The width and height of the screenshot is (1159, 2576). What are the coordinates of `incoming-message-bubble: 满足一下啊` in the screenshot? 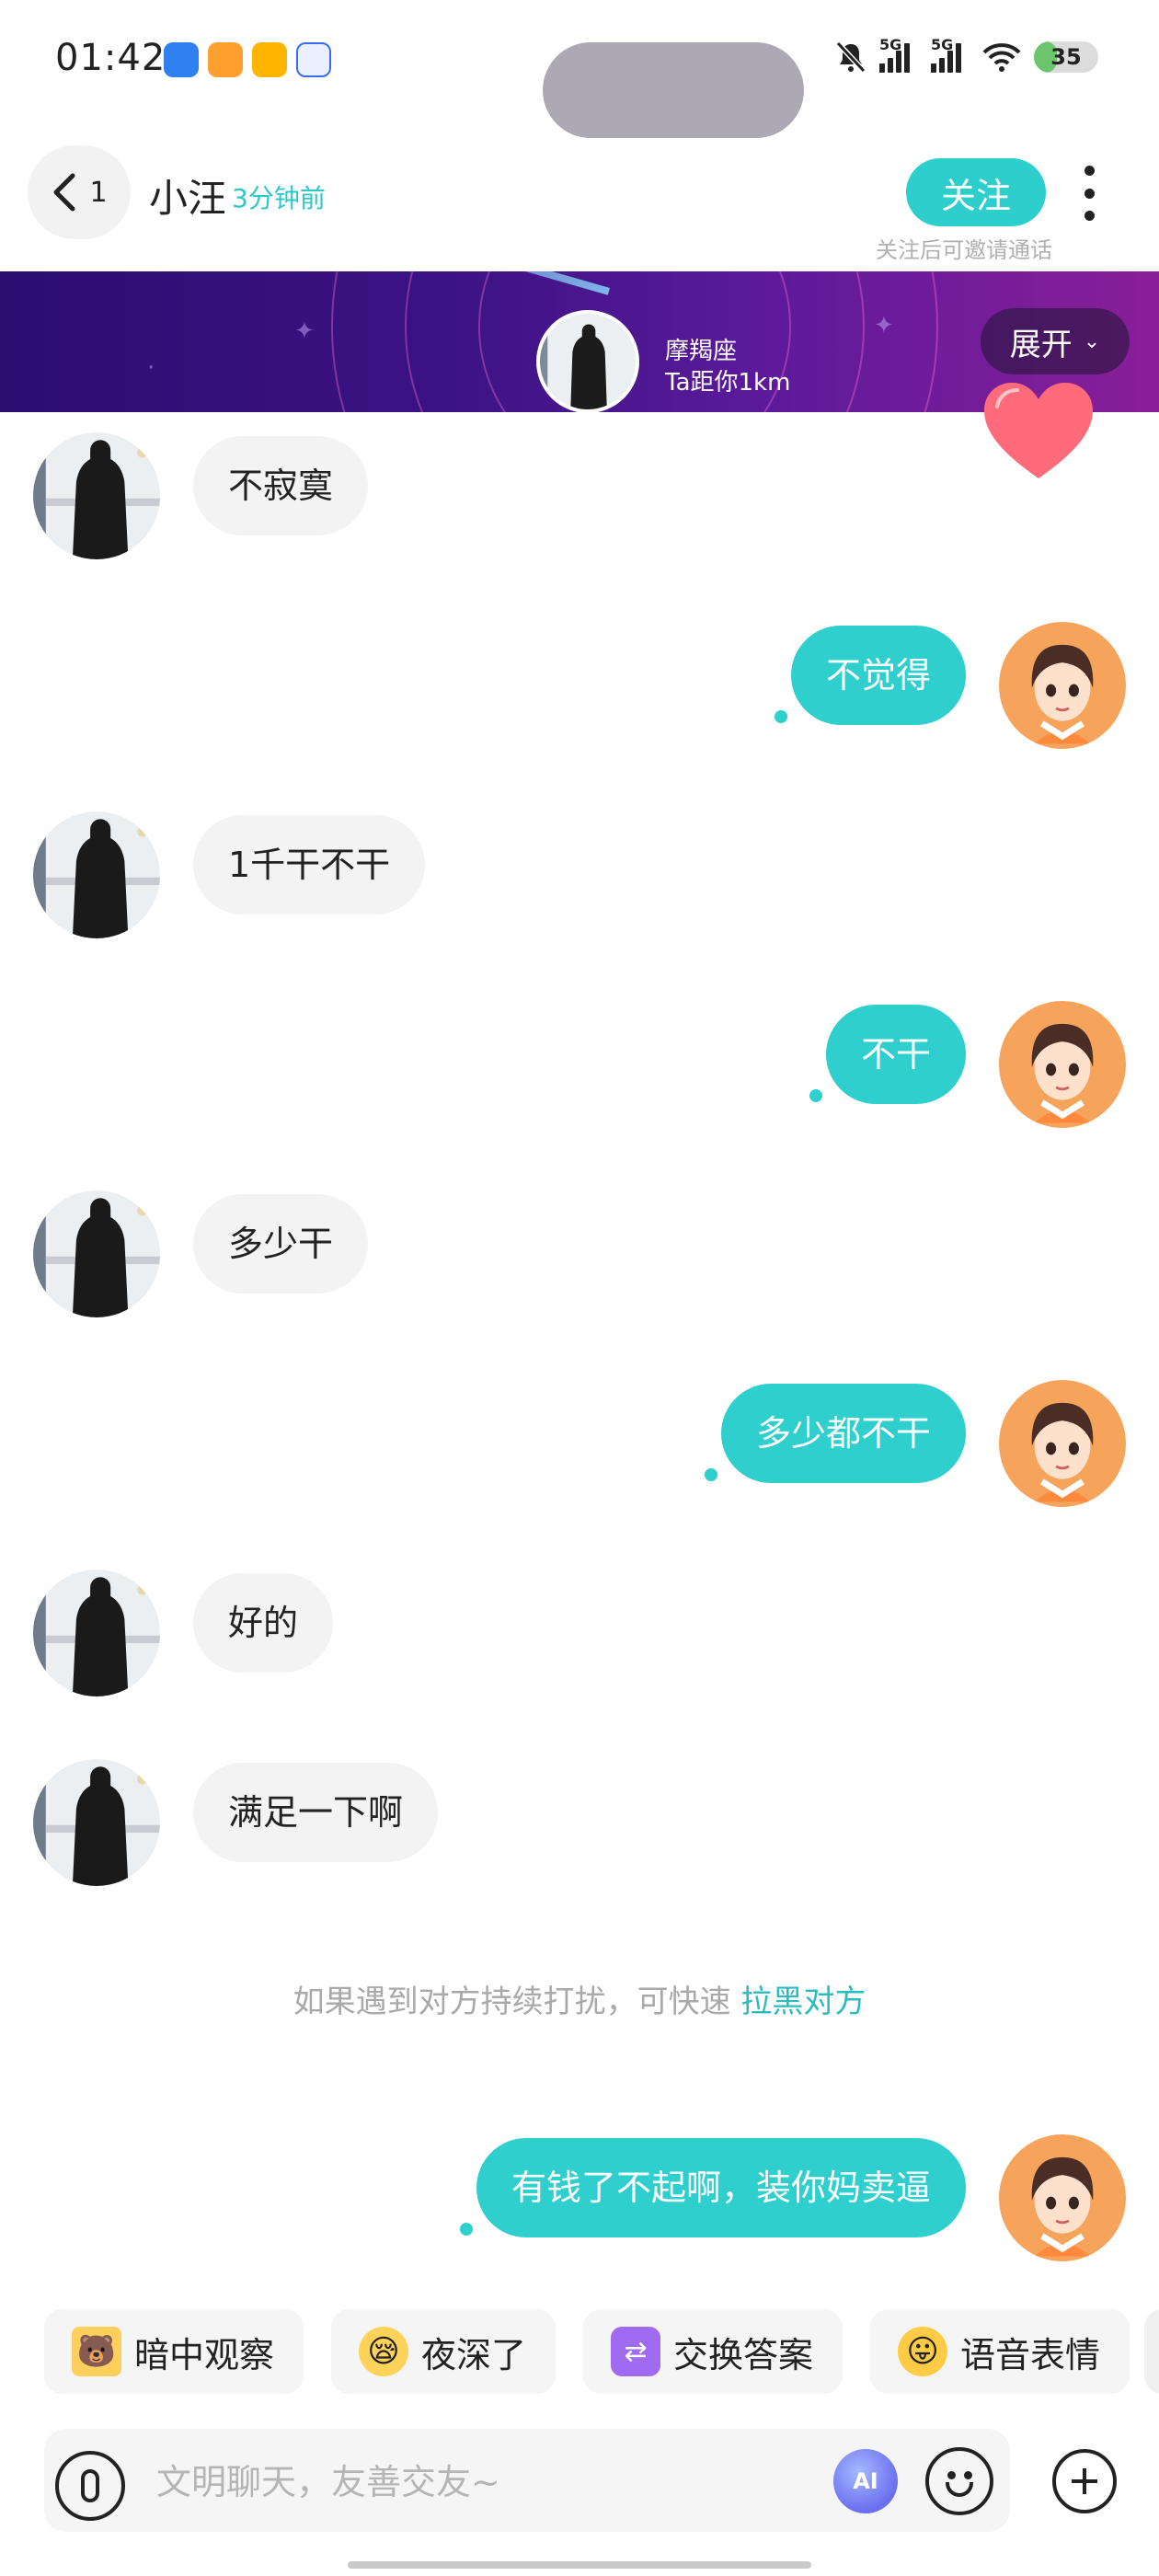 It's located at (316, 1812).